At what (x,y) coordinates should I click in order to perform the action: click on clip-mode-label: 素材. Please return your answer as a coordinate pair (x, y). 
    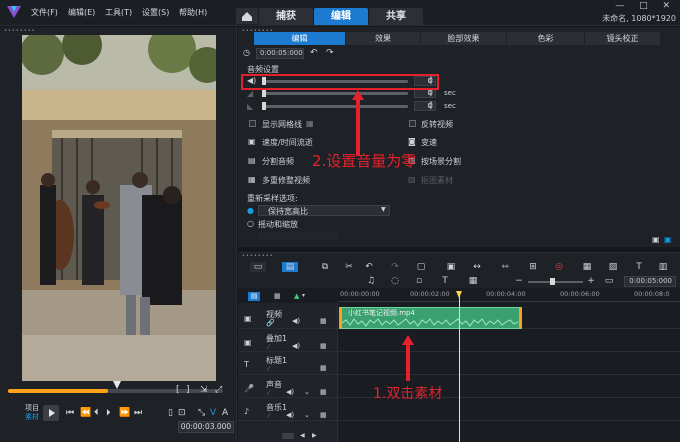
    Looking at the image, I should click on (32, 417).